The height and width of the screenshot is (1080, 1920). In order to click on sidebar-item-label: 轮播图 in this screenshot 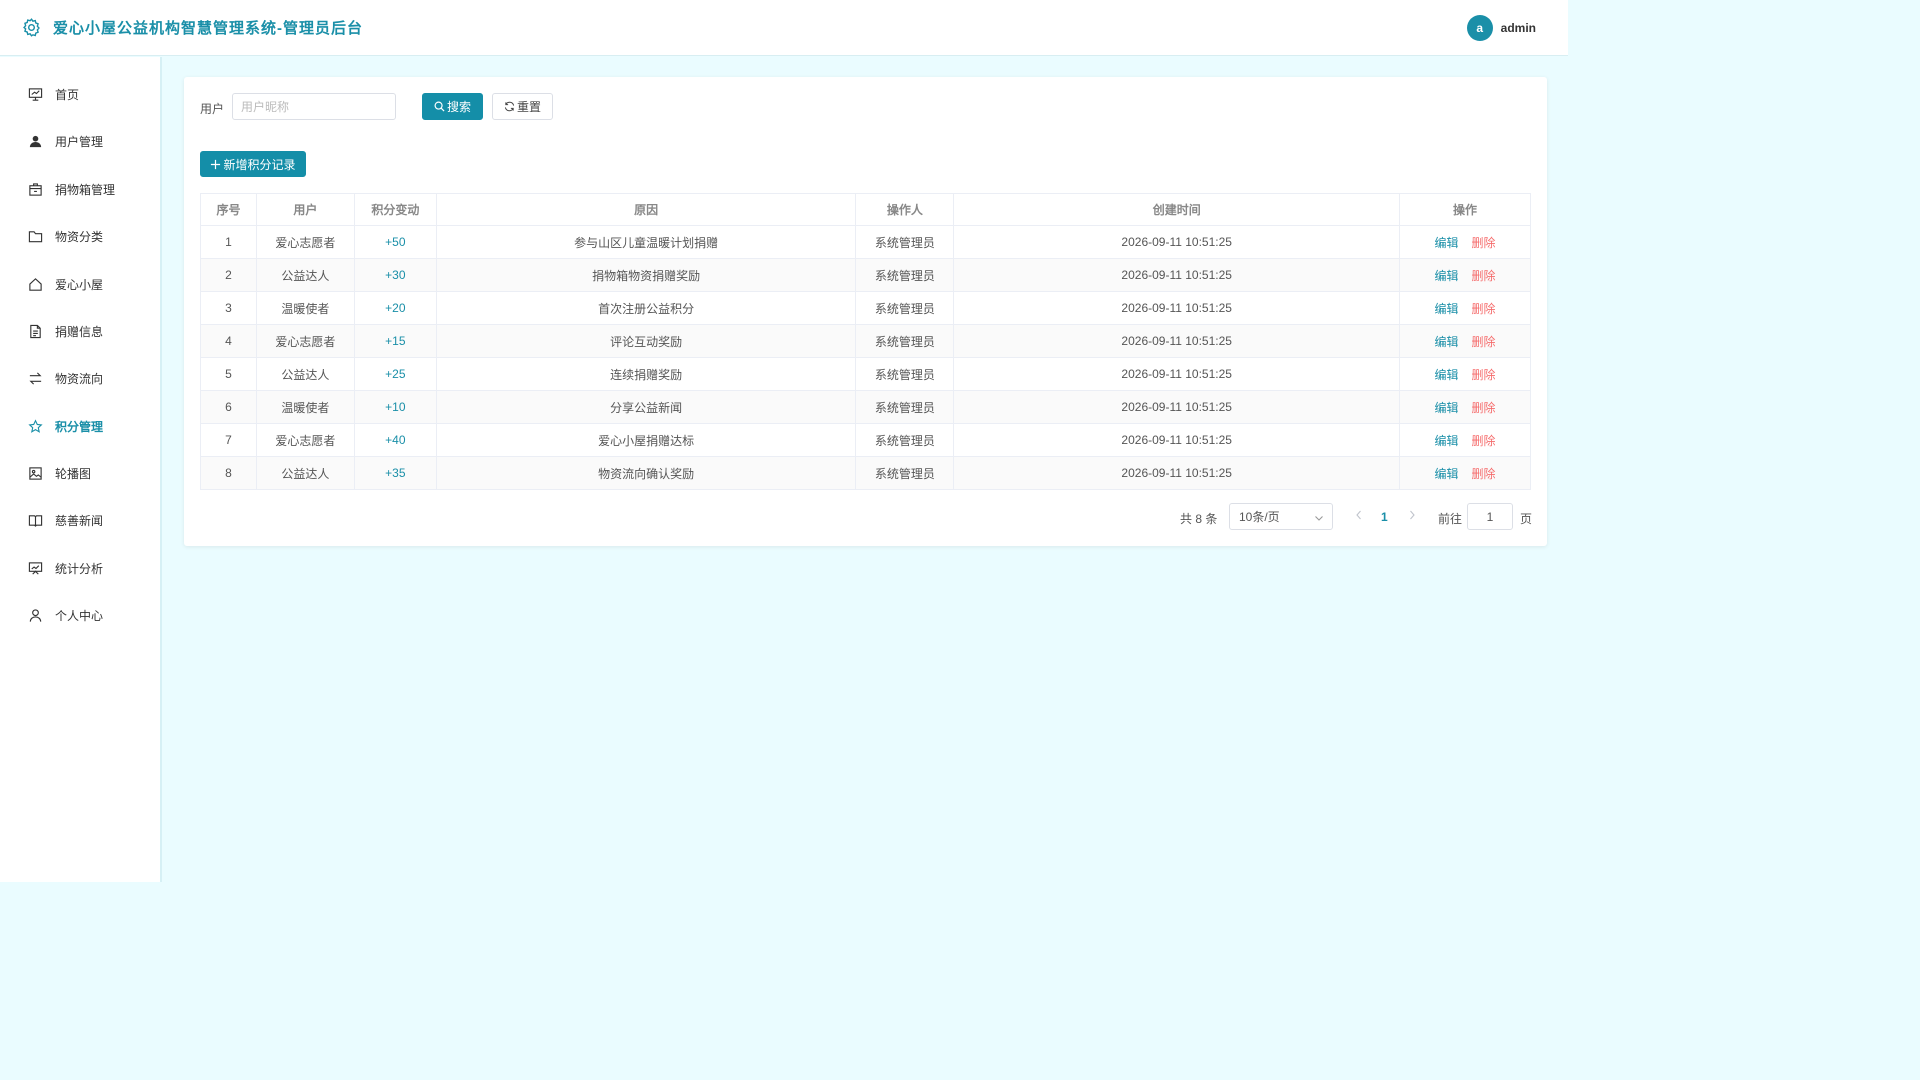, I will do `click(73, 473)`.